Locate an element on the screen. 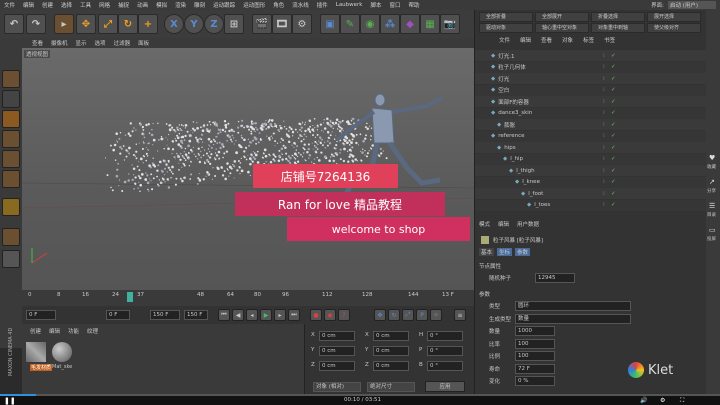 This screenshot has height=405, width=720. point-key-icon: ⁘ is located at coordinates (436, 315).